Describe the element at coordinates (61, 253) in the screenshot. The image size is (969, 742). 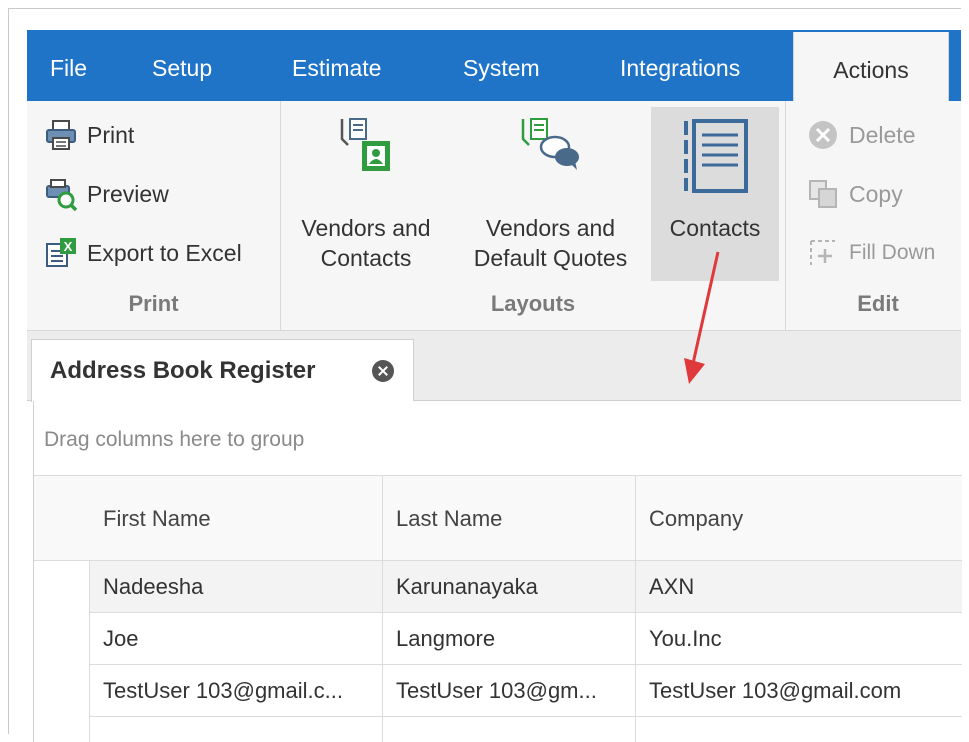
I see `excel-export-icon: X` at that location.